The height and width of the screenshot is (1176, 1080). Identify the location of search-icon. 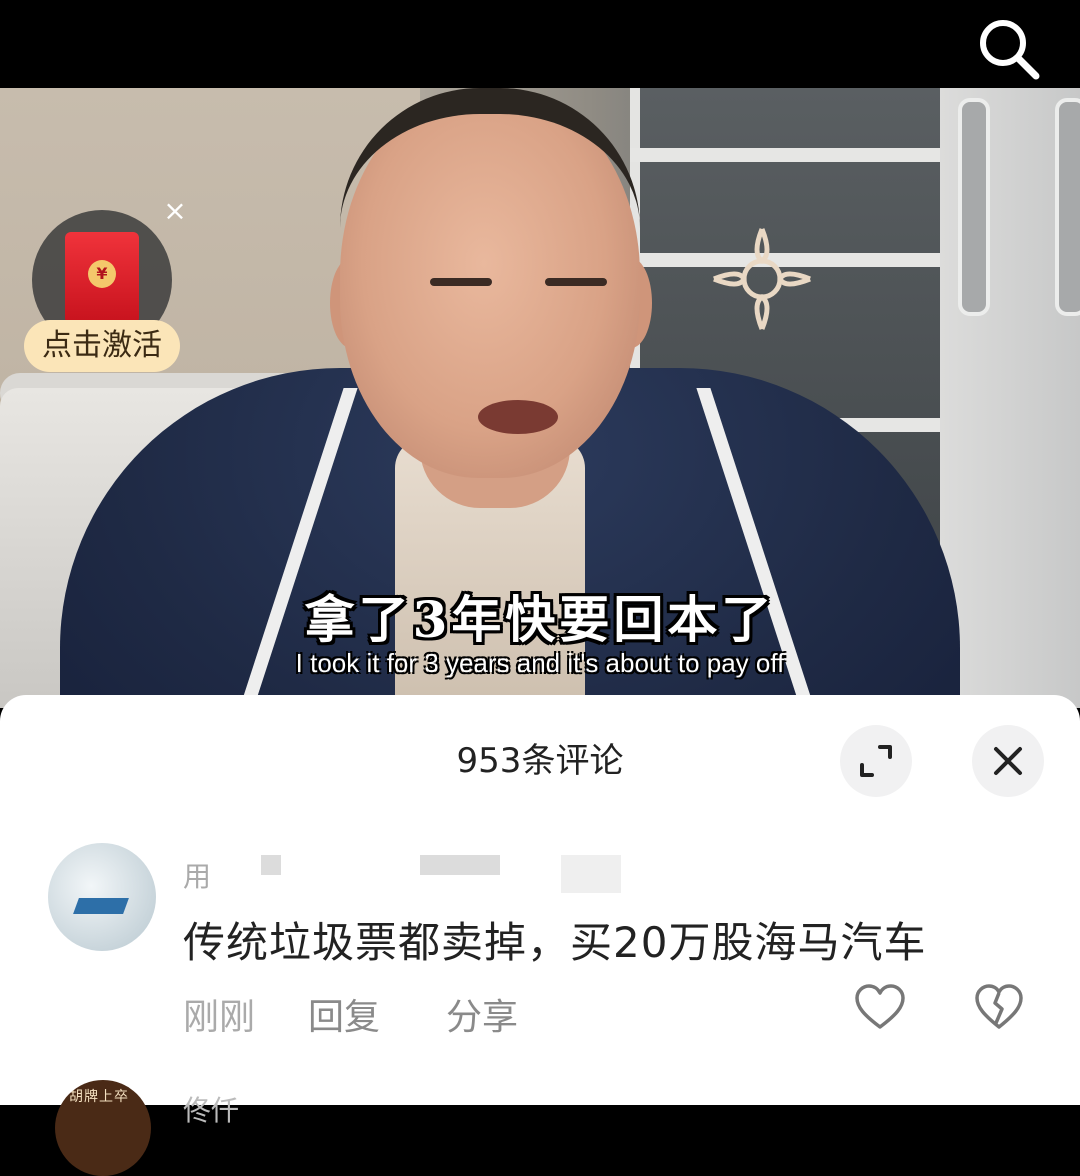
(1009, 49).